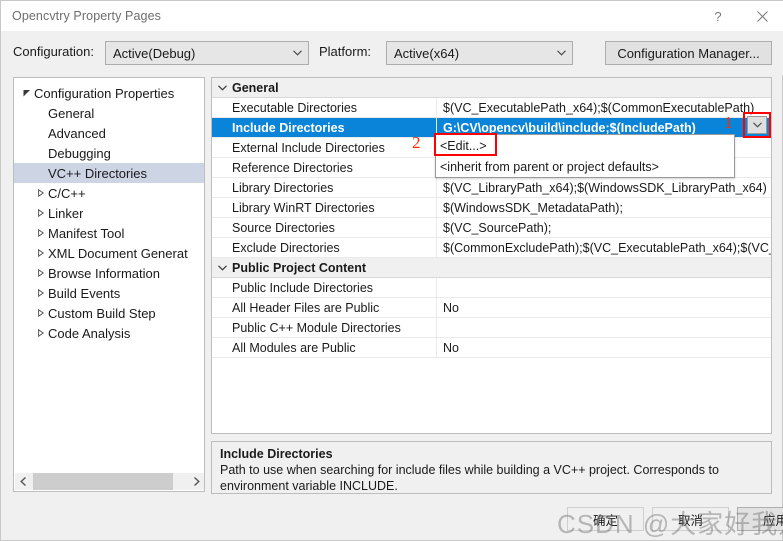  What do you see at coordinates (324, 307) in the screenshot?
I see `property-name-cell: All Header Files are Public` at bounding box center [324, 307].